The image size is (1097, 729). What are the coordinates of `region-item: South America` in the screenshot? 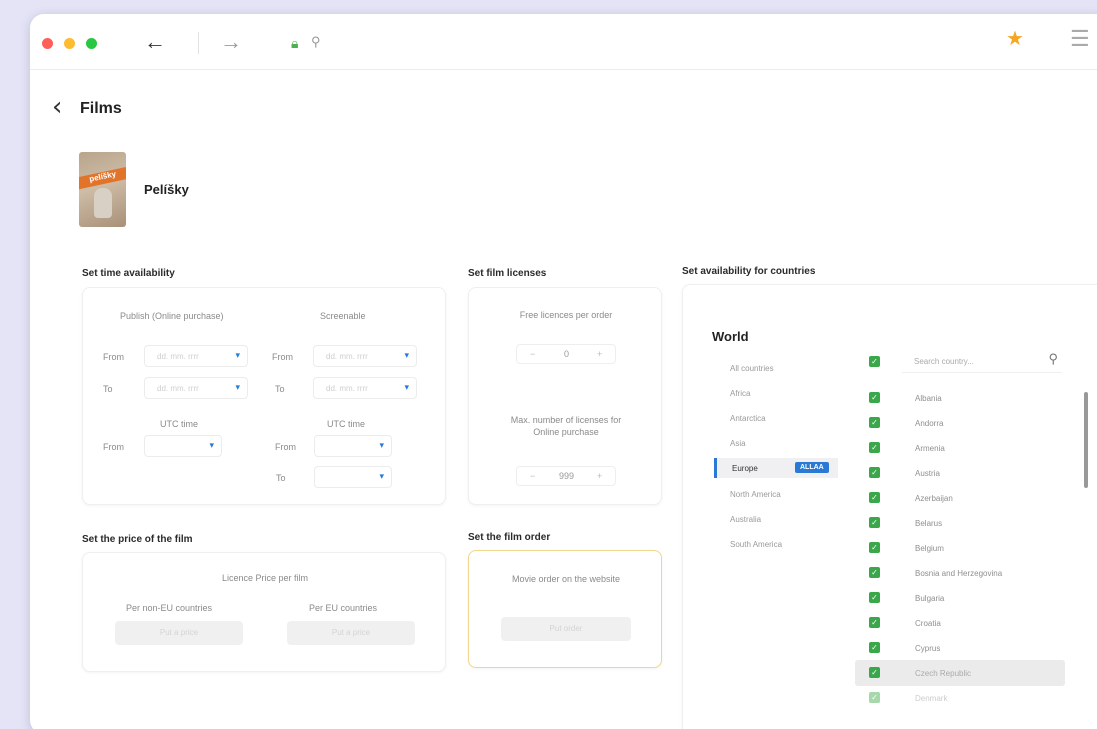 It's located at (756, 544).